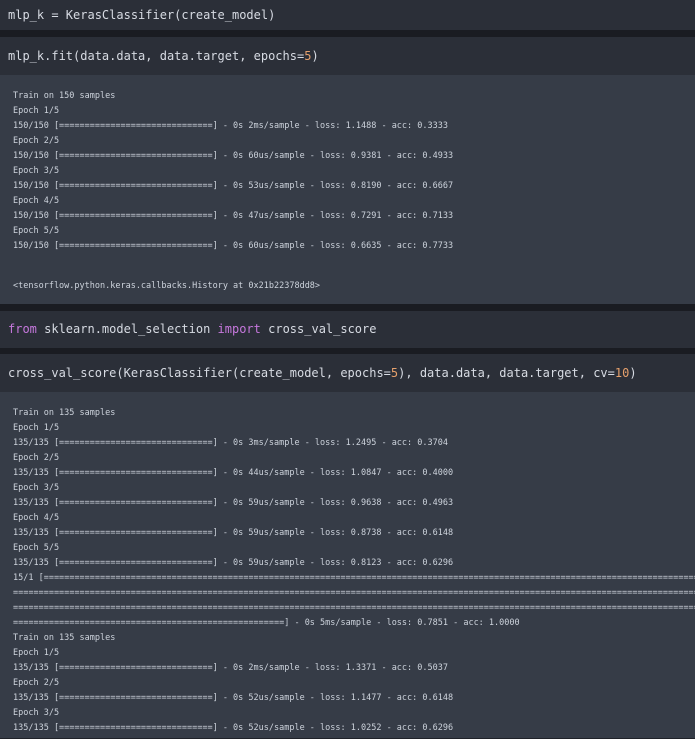 The width and height of the screenshot is (695, 739). Describe the element at coordinates (239, 329) in the screenshot. I see `code-keyword: import` at that location.